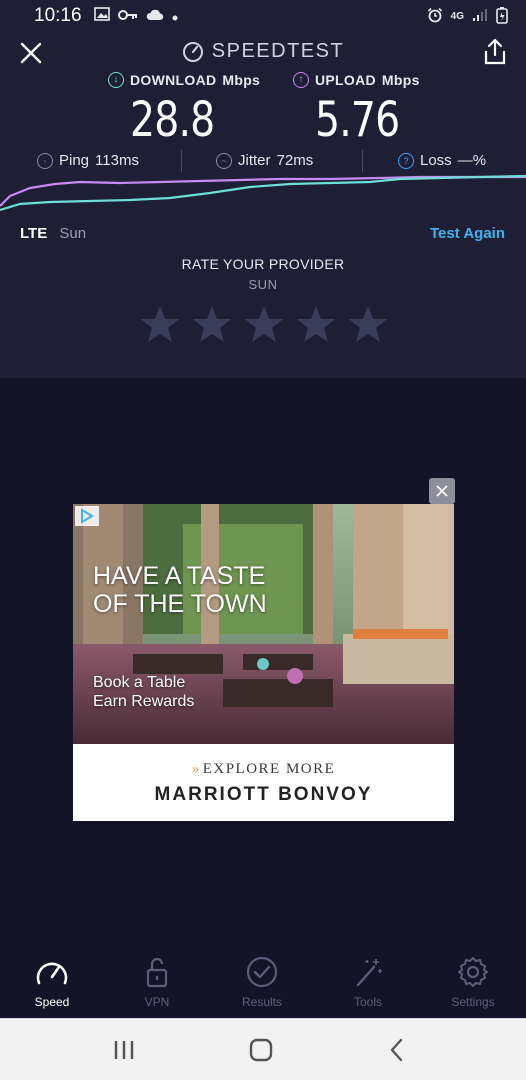 The width and height of the screenshot is (526, 1080). Describe the element at coordinates (367, 1002) in the screenshot. I see `tab-label: Tools` at that location.